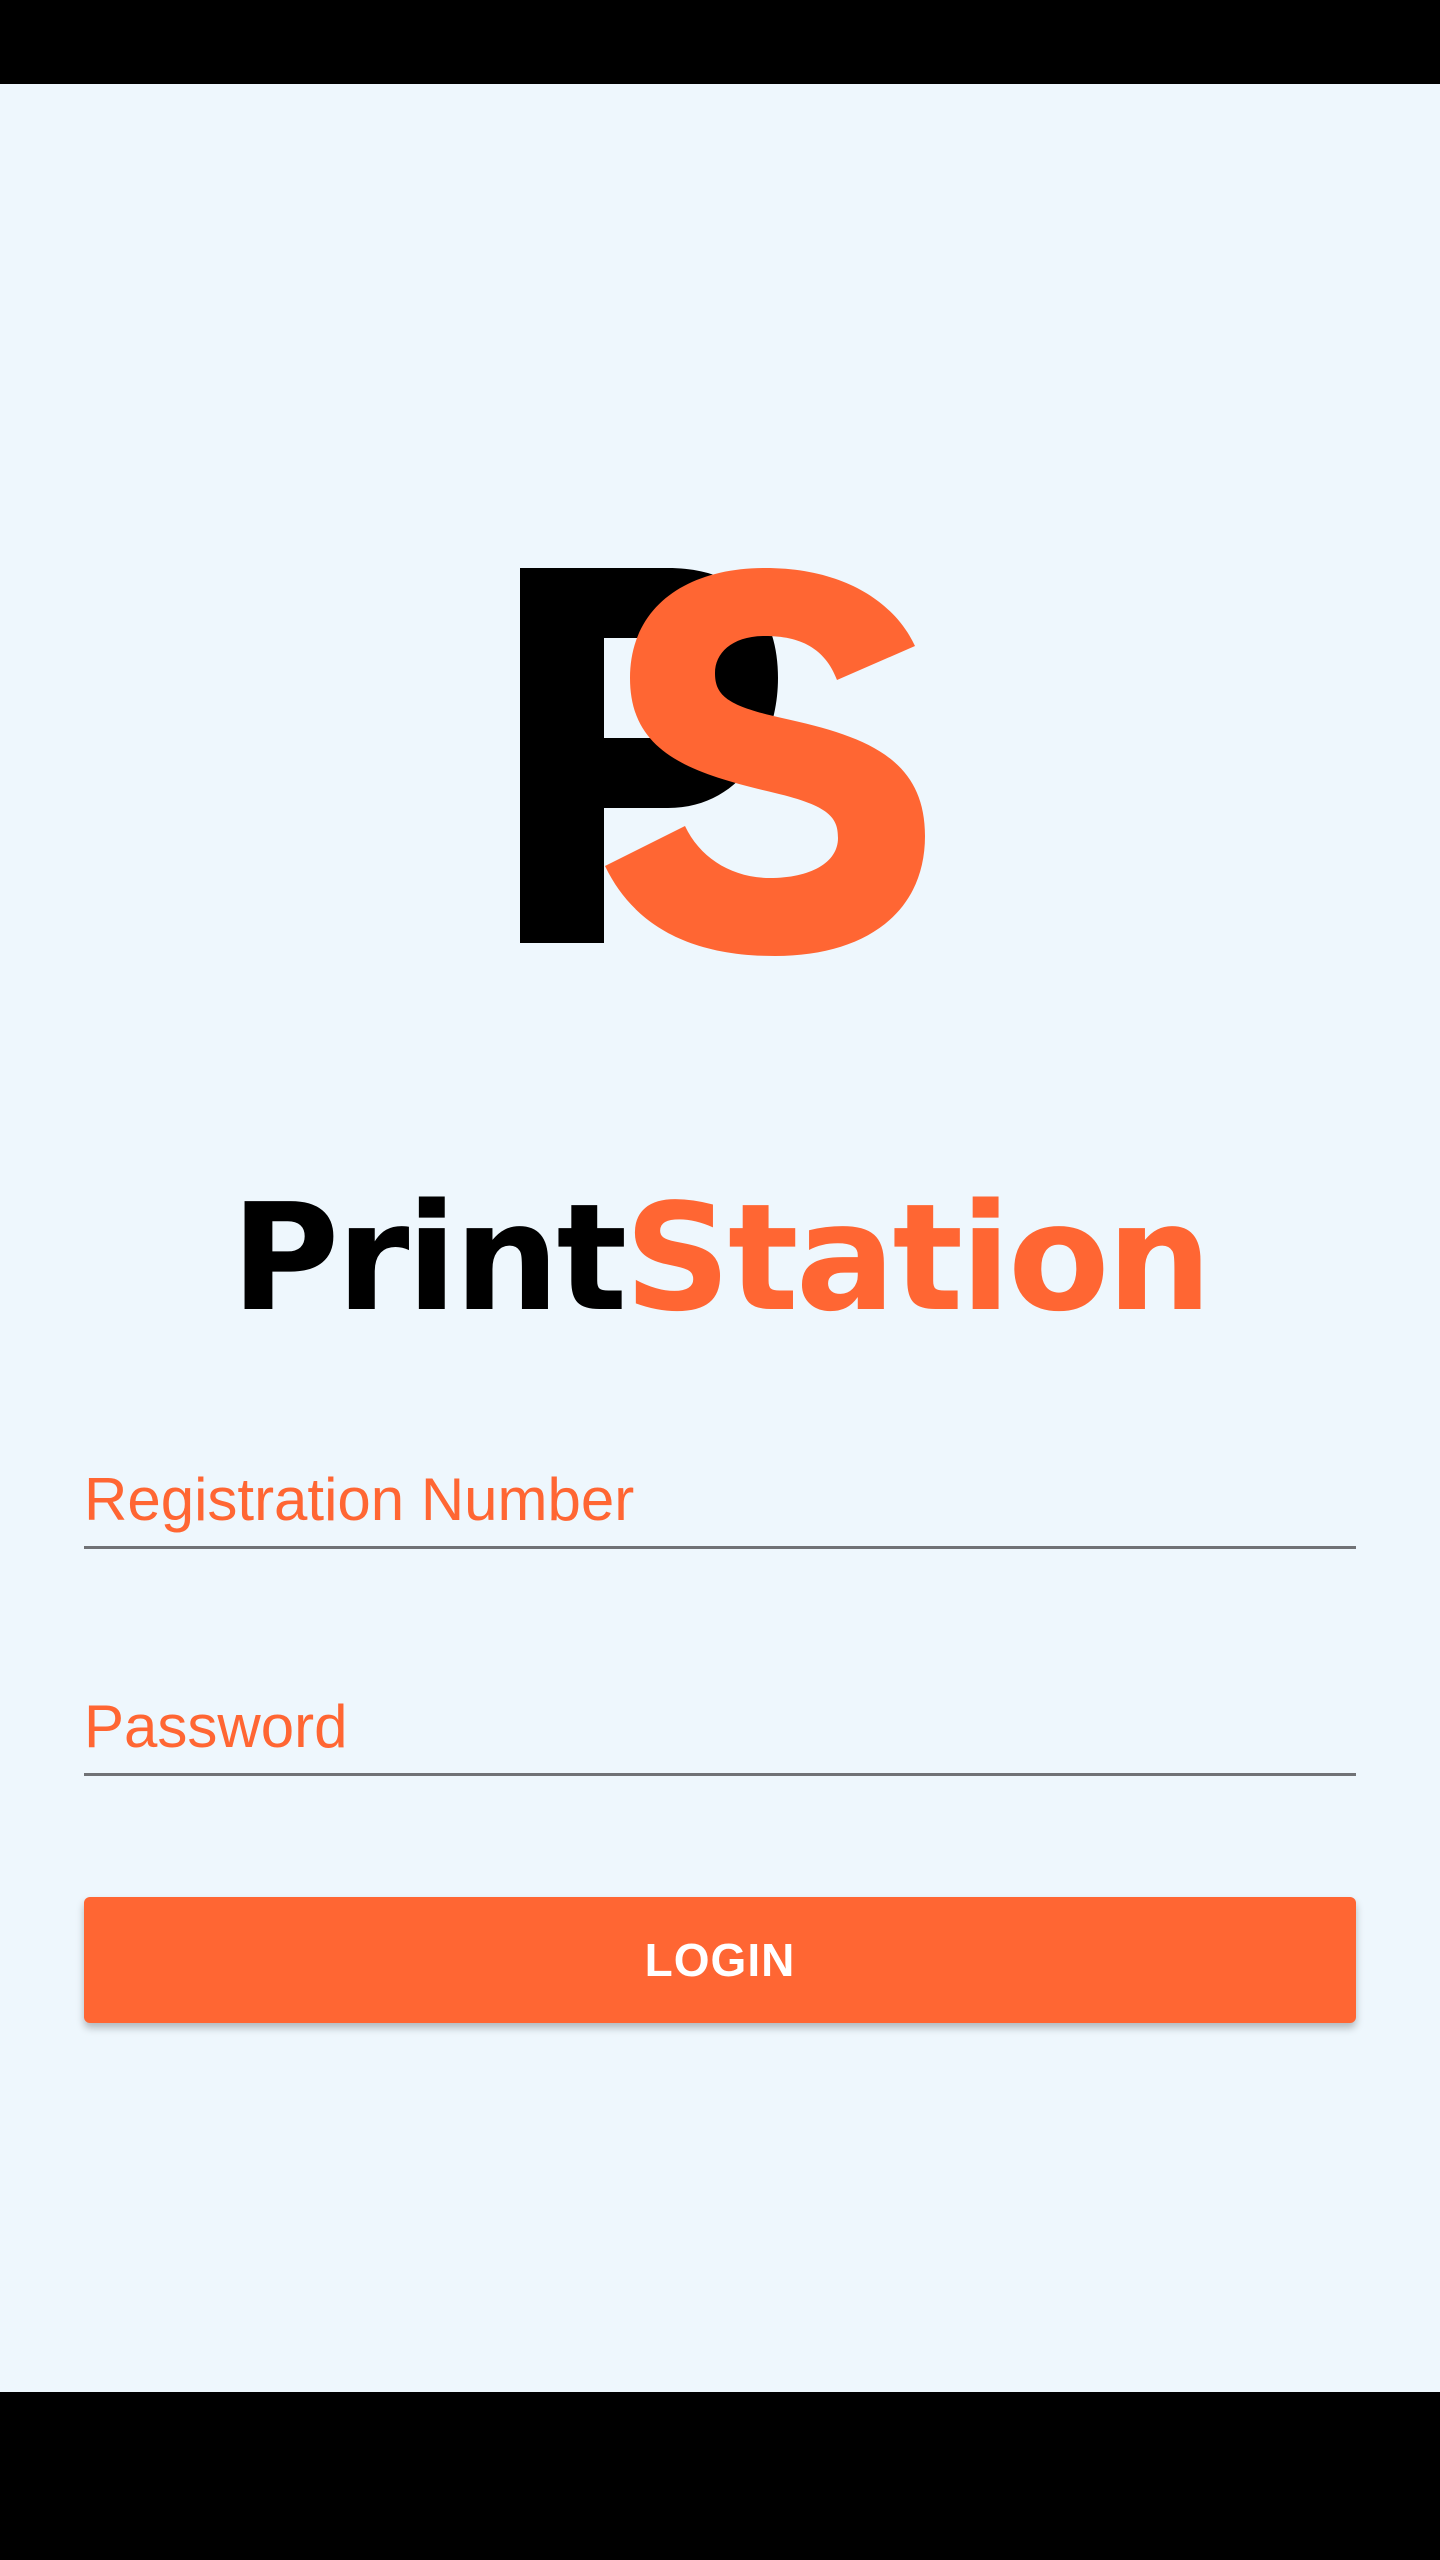 The width and height of the screenshot is (1440, 2560). I want to click on status-bar, so click(720, 42).